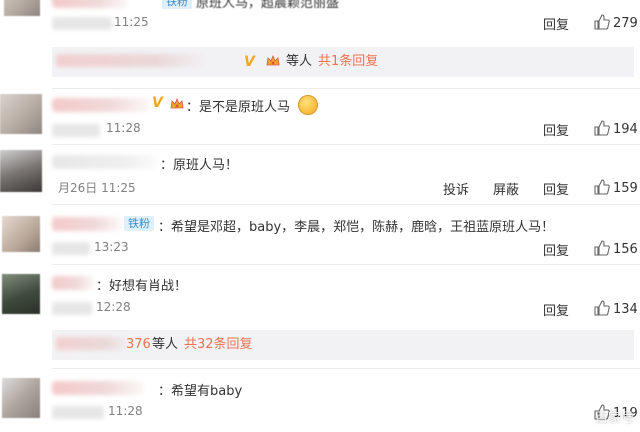 This screenshot has height=432, width=640. I want to click on report-button: 投诉, so click(456, 188).